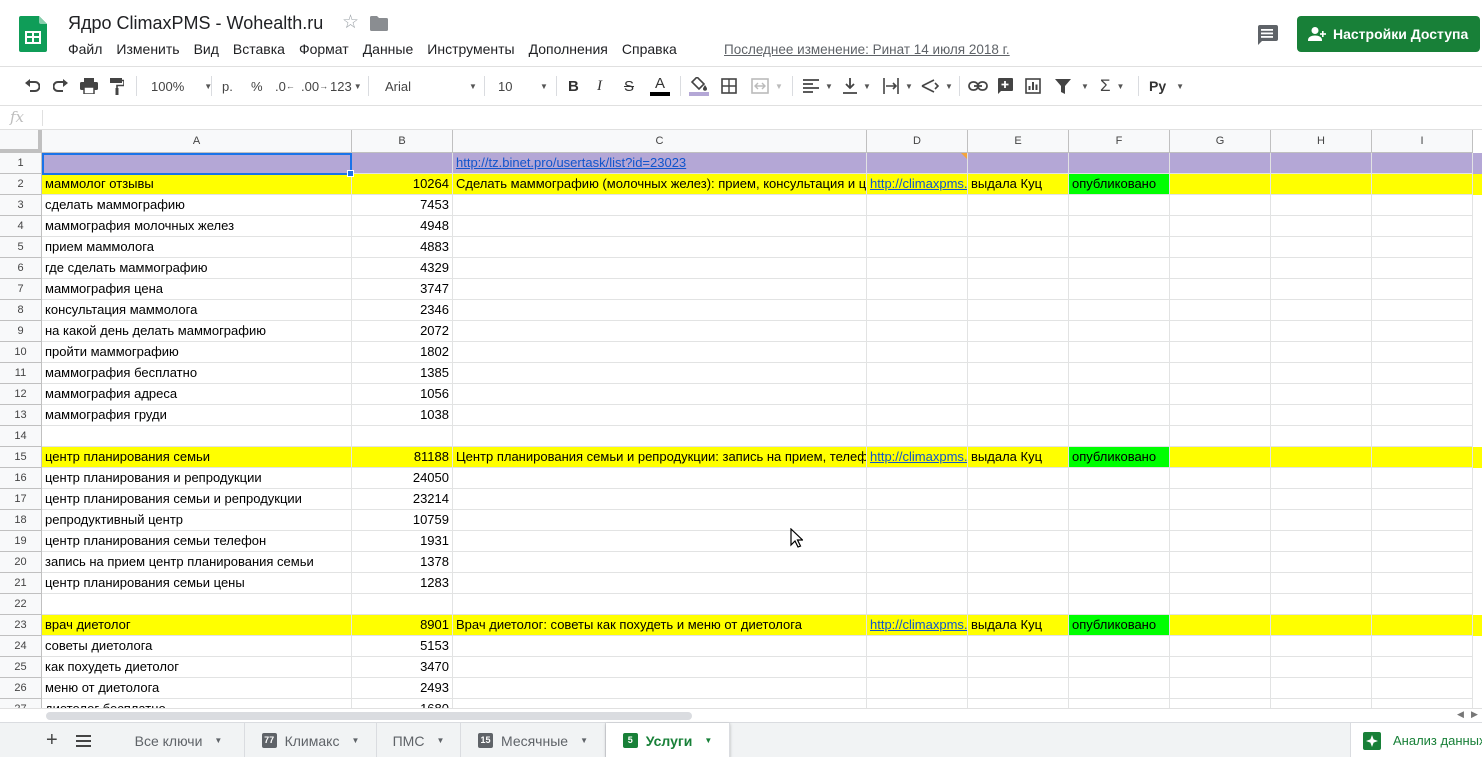 The height and width of the screenshot is (757, 1482). Describe the element at coordinates (1018, 352) in the screenshot. I see `cell-e10` at that location.